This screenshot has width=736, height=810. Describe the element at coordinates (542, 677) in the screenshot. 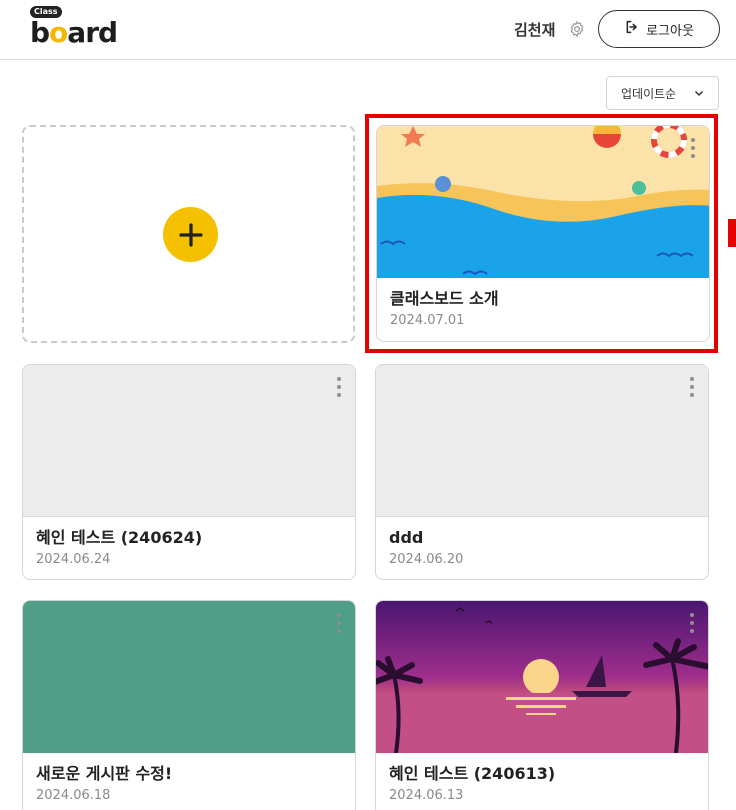

I see `board-thumbnail-sunset` at that location.